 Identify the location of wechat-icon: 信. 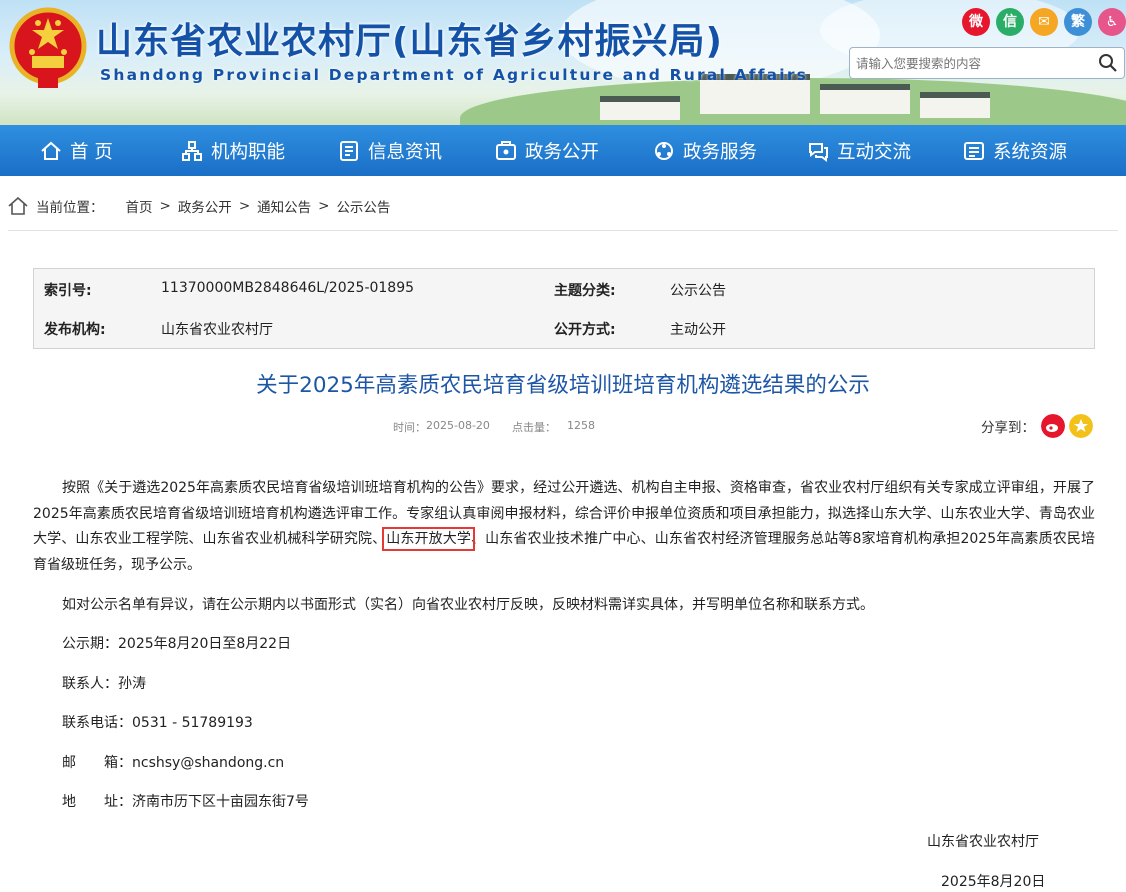
(1010, 22).